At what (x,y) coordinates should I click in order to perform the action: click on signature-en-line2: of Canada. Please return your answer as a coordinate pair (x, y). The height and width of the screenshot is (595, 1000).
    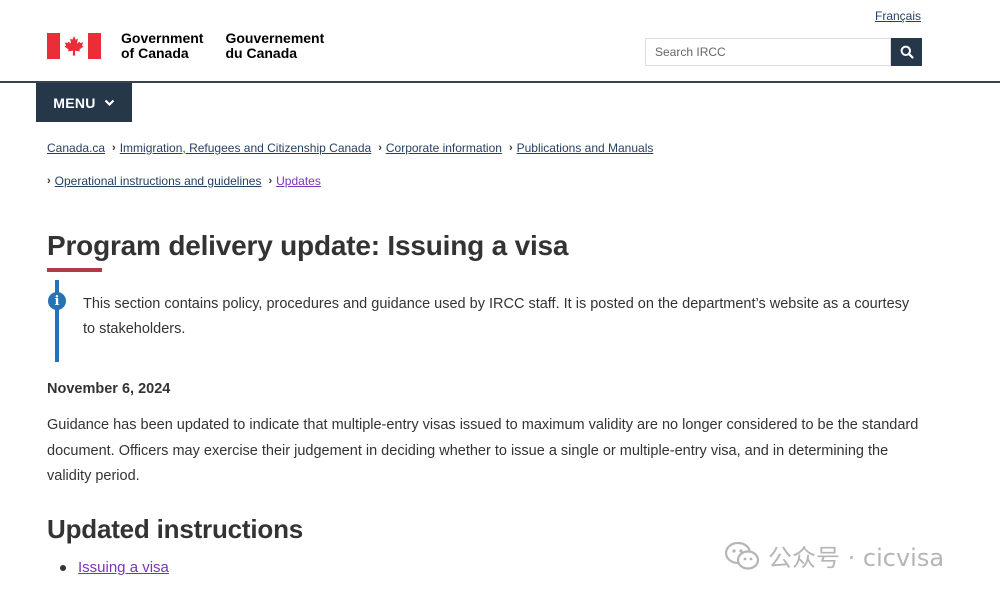
    Looking at the image, I should click on (155, 53).